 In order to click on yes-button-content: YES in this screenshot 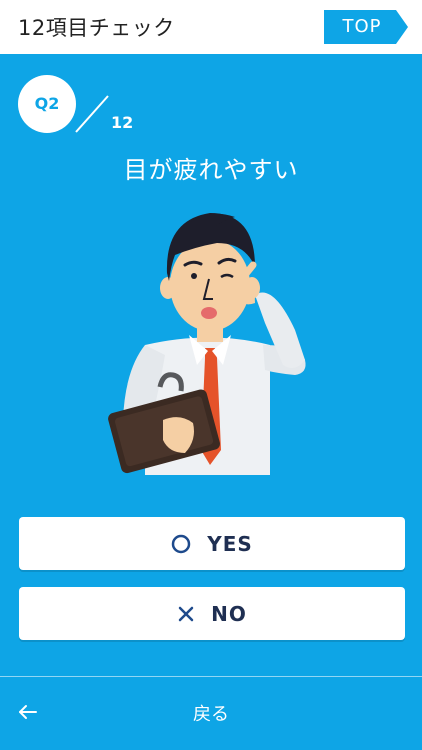, I will do `click(212, 543)`.